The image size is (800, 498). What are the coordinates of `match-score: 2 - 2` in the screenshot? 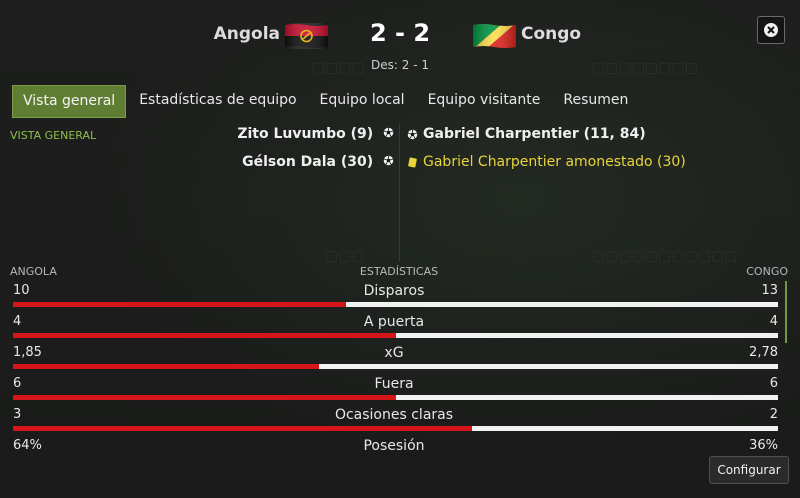 It's located at (400, 33).